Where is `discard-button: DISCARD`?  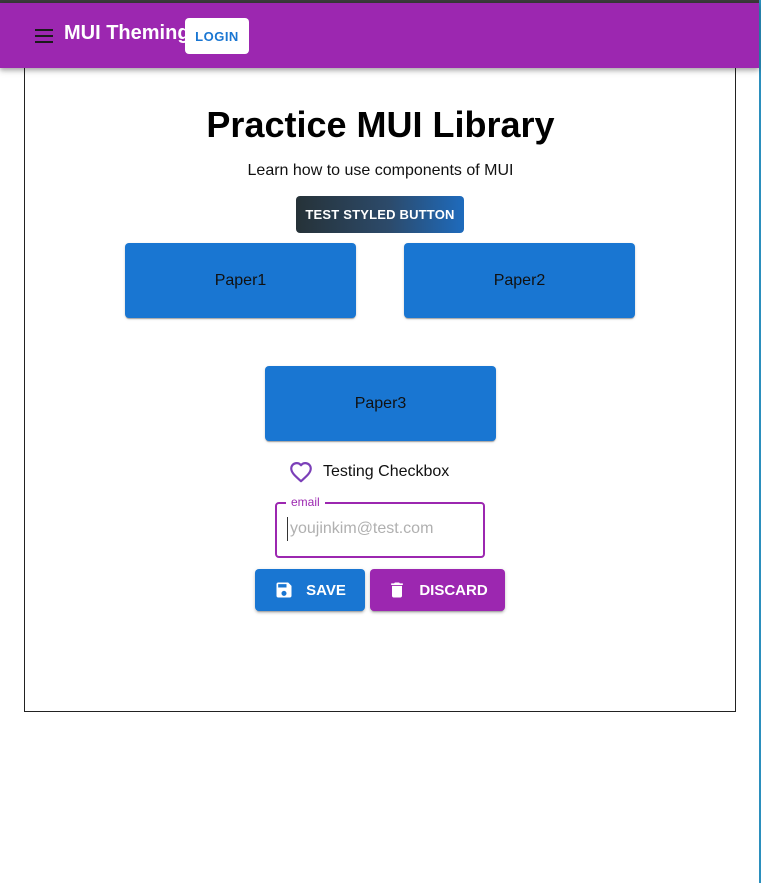
discard-button: DISCARD is located at coordinates (437, 590).